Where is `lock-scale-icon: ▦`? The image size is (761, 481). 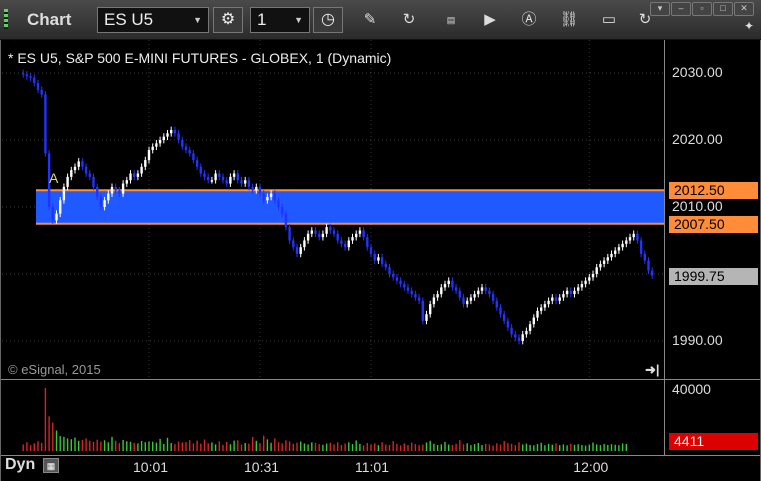 lock-scale-icon: ▦ is located at coordinates (51, 465).